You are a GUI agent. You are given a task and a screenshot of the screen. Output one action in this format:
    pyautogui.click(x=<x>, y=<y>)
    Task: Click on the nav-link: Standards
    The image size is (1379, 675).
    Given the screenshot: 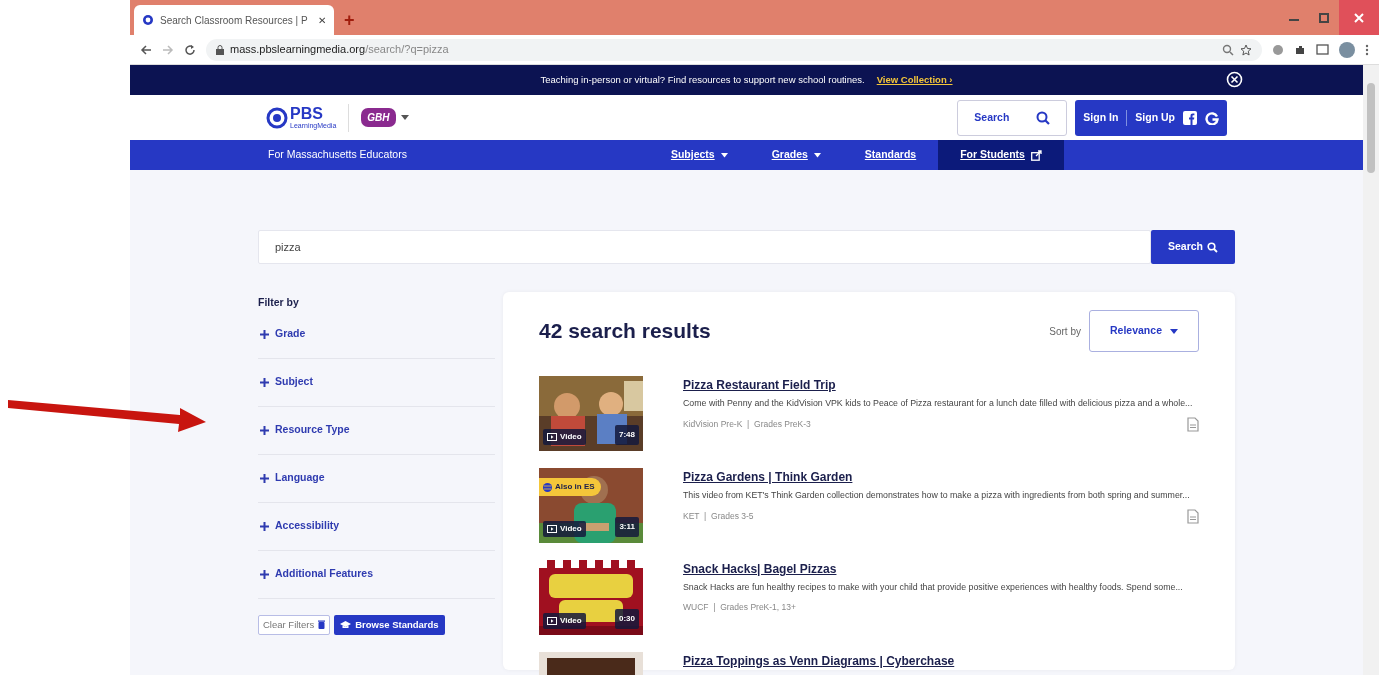 What is the action you would take?
    pyautogui.click(x=890, y=155)
    